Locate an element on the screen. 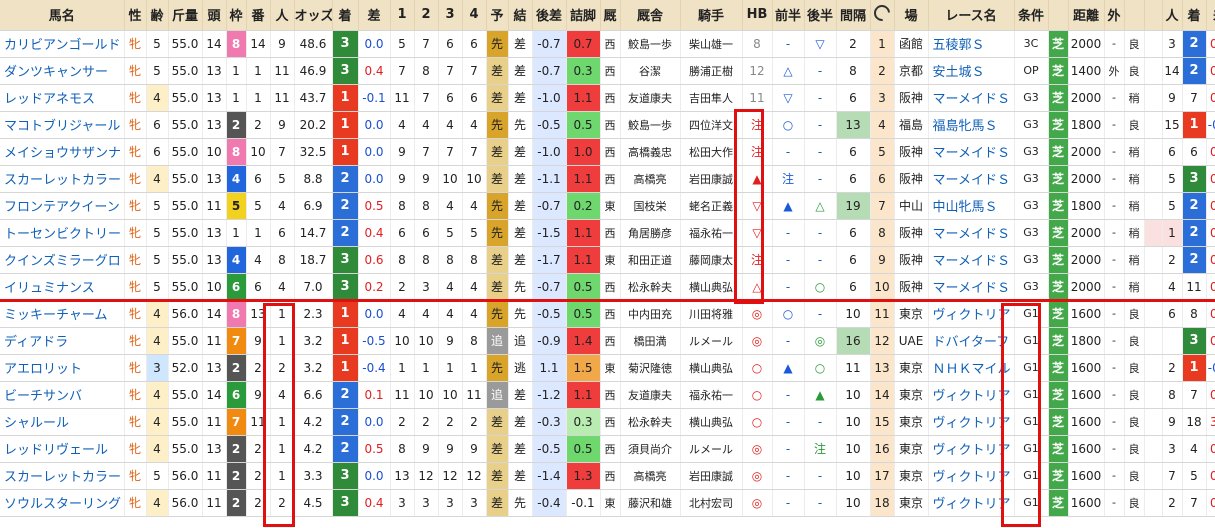 Image resolution: width=1215 pixels, height=528 pixels. interval-cell: 2 is located at coordinates (853, 44).